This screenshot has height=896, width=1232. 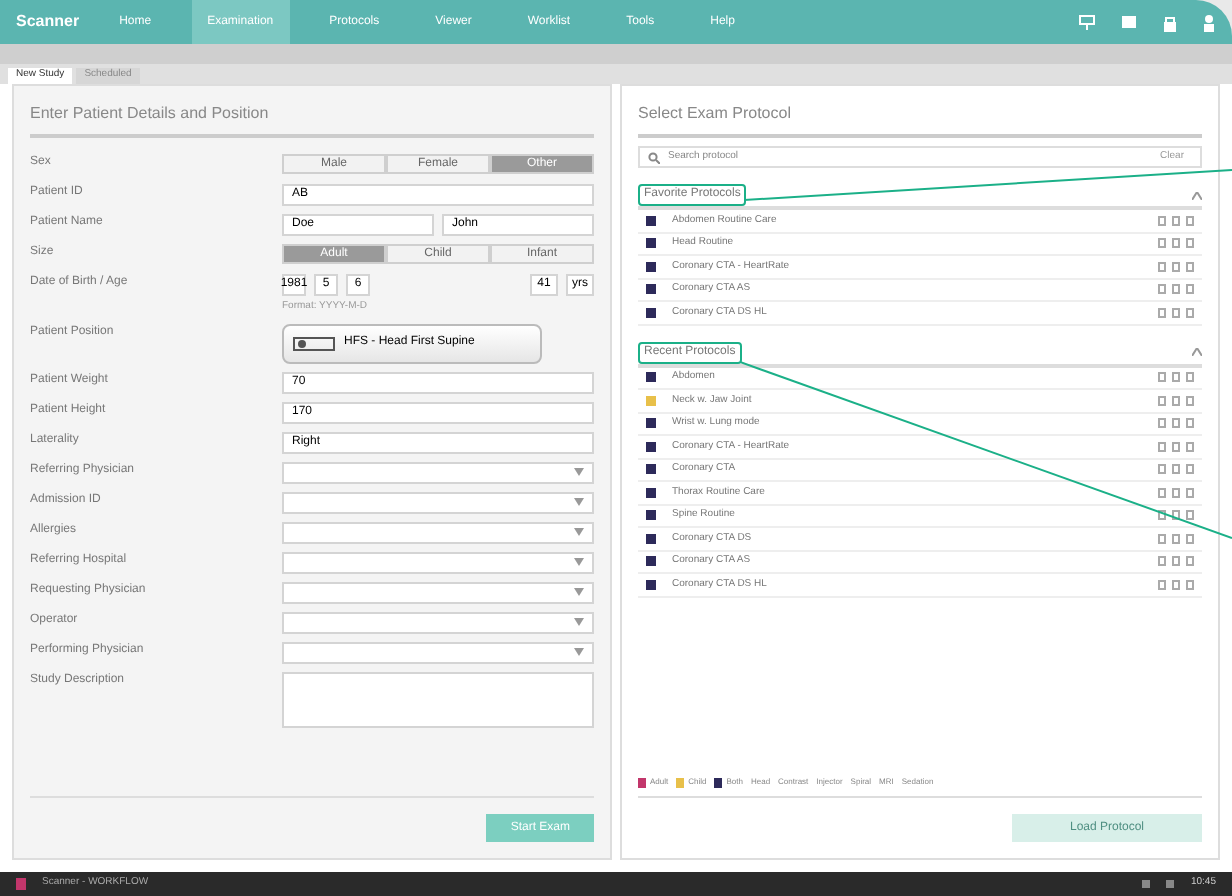 I want to click on monitor-icon, so click(x=1129, y=22).